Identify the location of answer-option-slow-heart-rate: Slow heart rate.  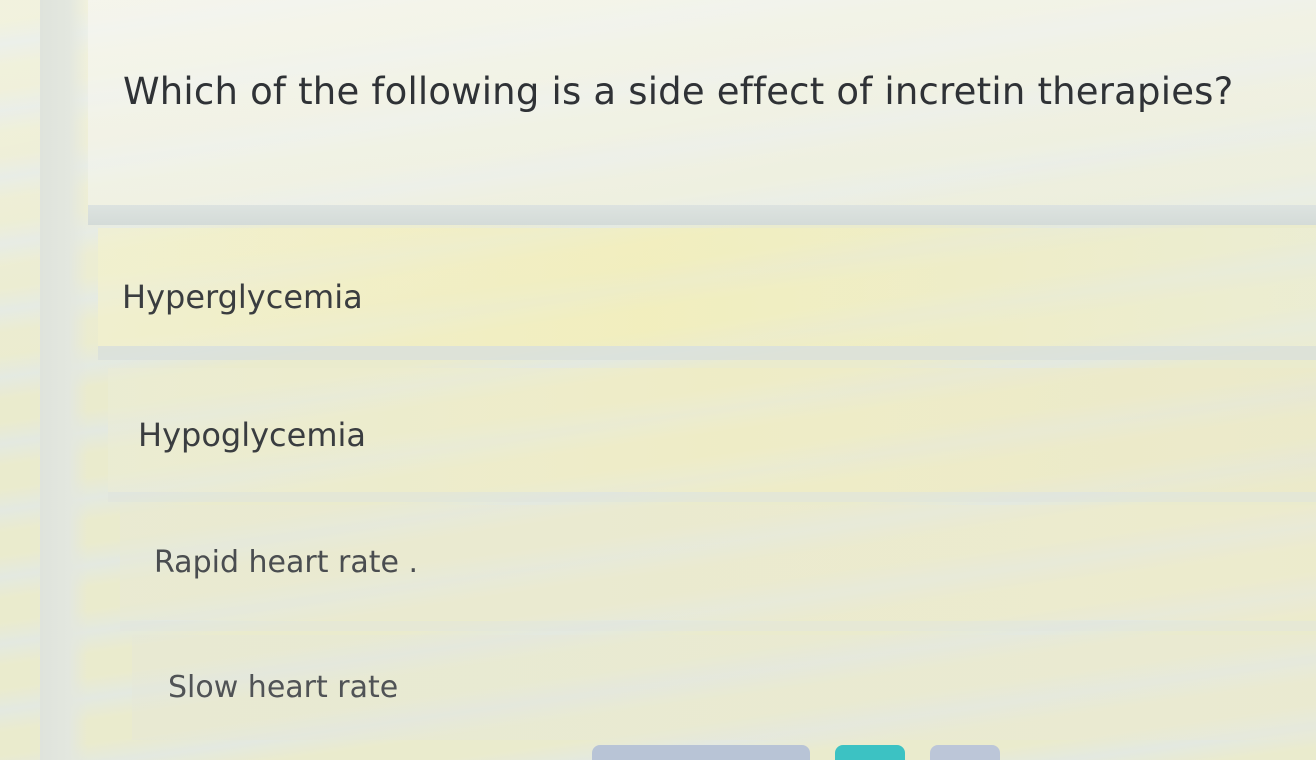
(724, 687).